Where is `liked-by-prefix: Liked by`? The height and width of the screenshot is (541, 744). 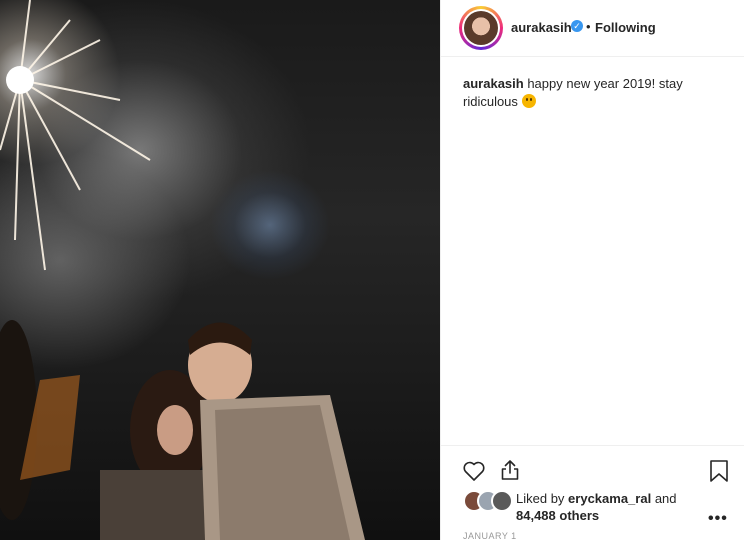 liked-by-prefix: Liked by is located at coordinates (540, 498).